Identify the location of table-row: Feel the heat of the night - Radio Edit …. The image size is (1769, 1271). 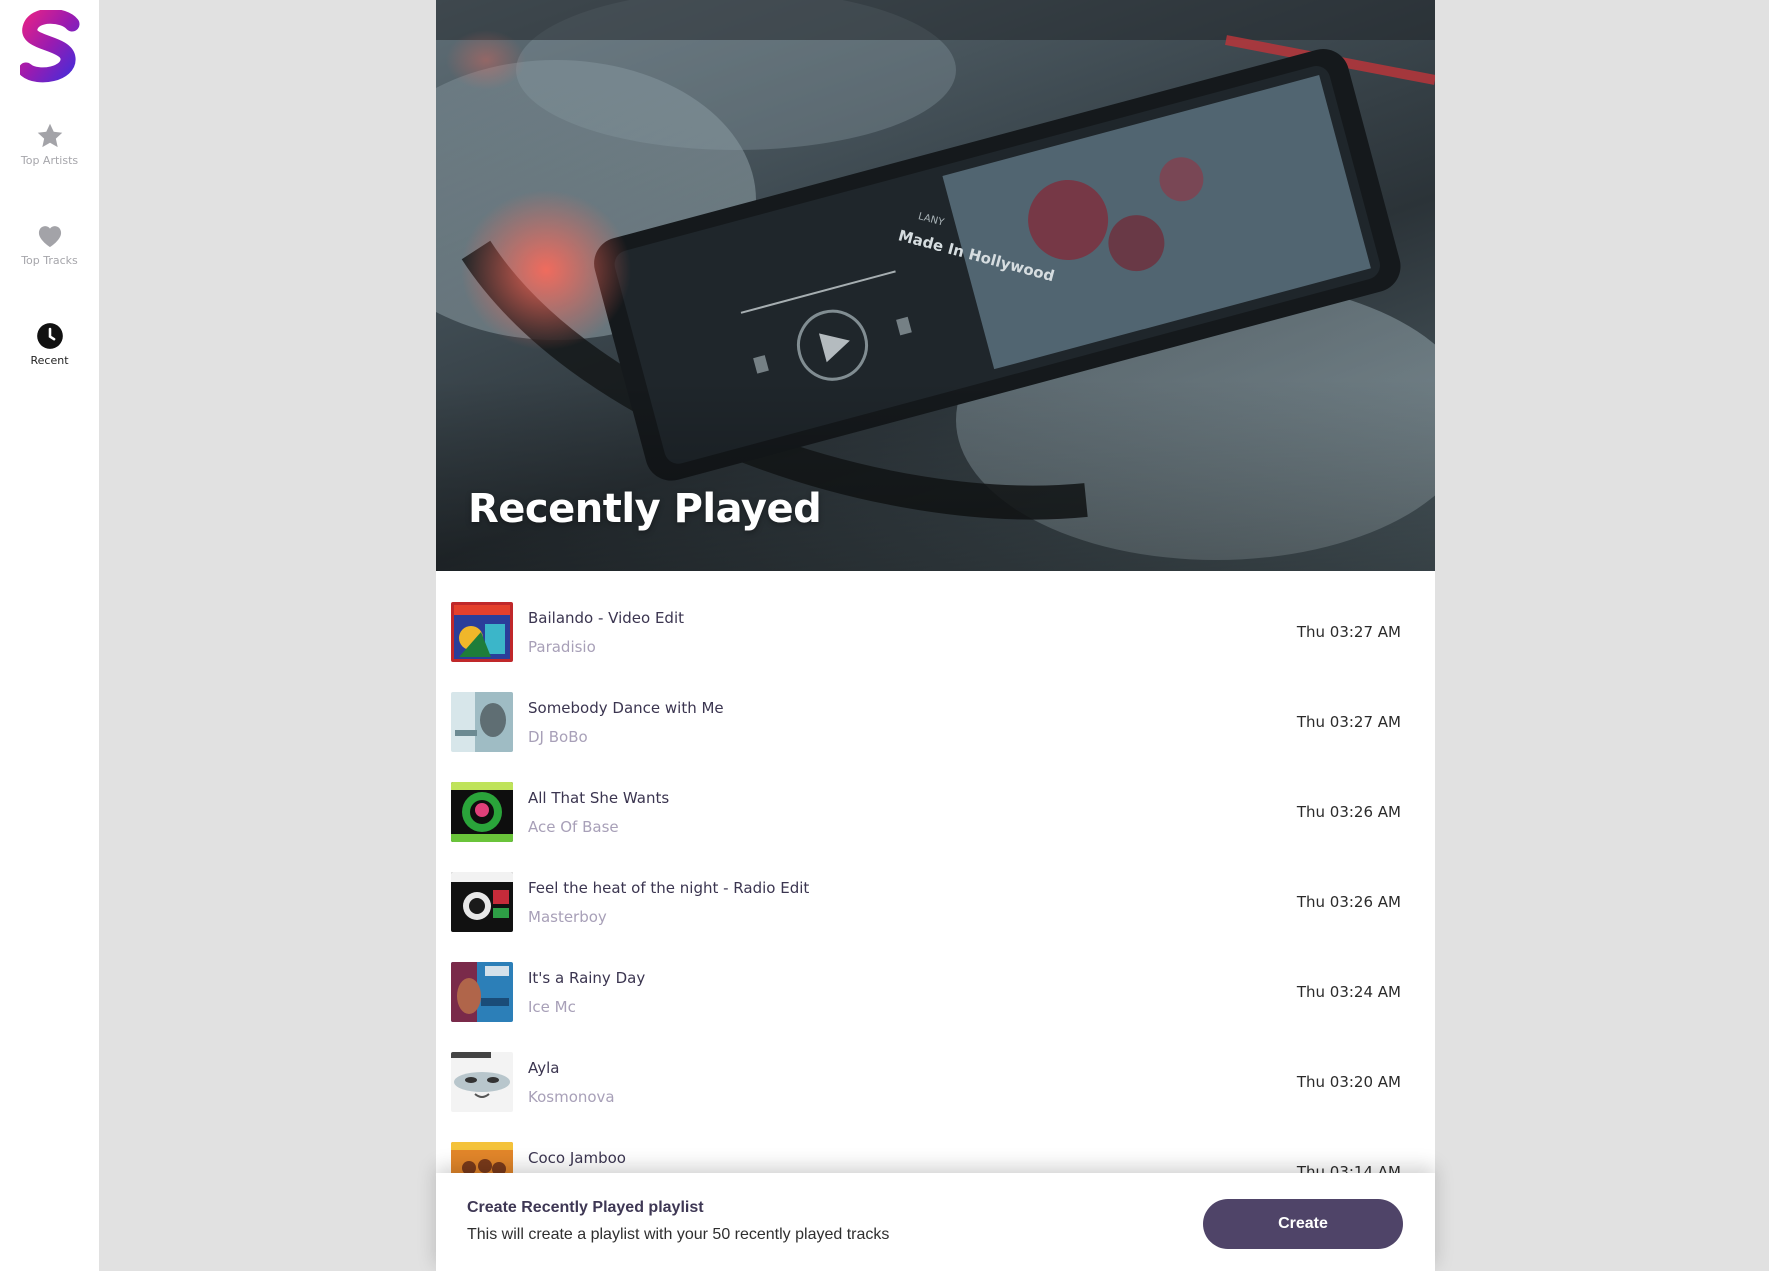
(935, 886).